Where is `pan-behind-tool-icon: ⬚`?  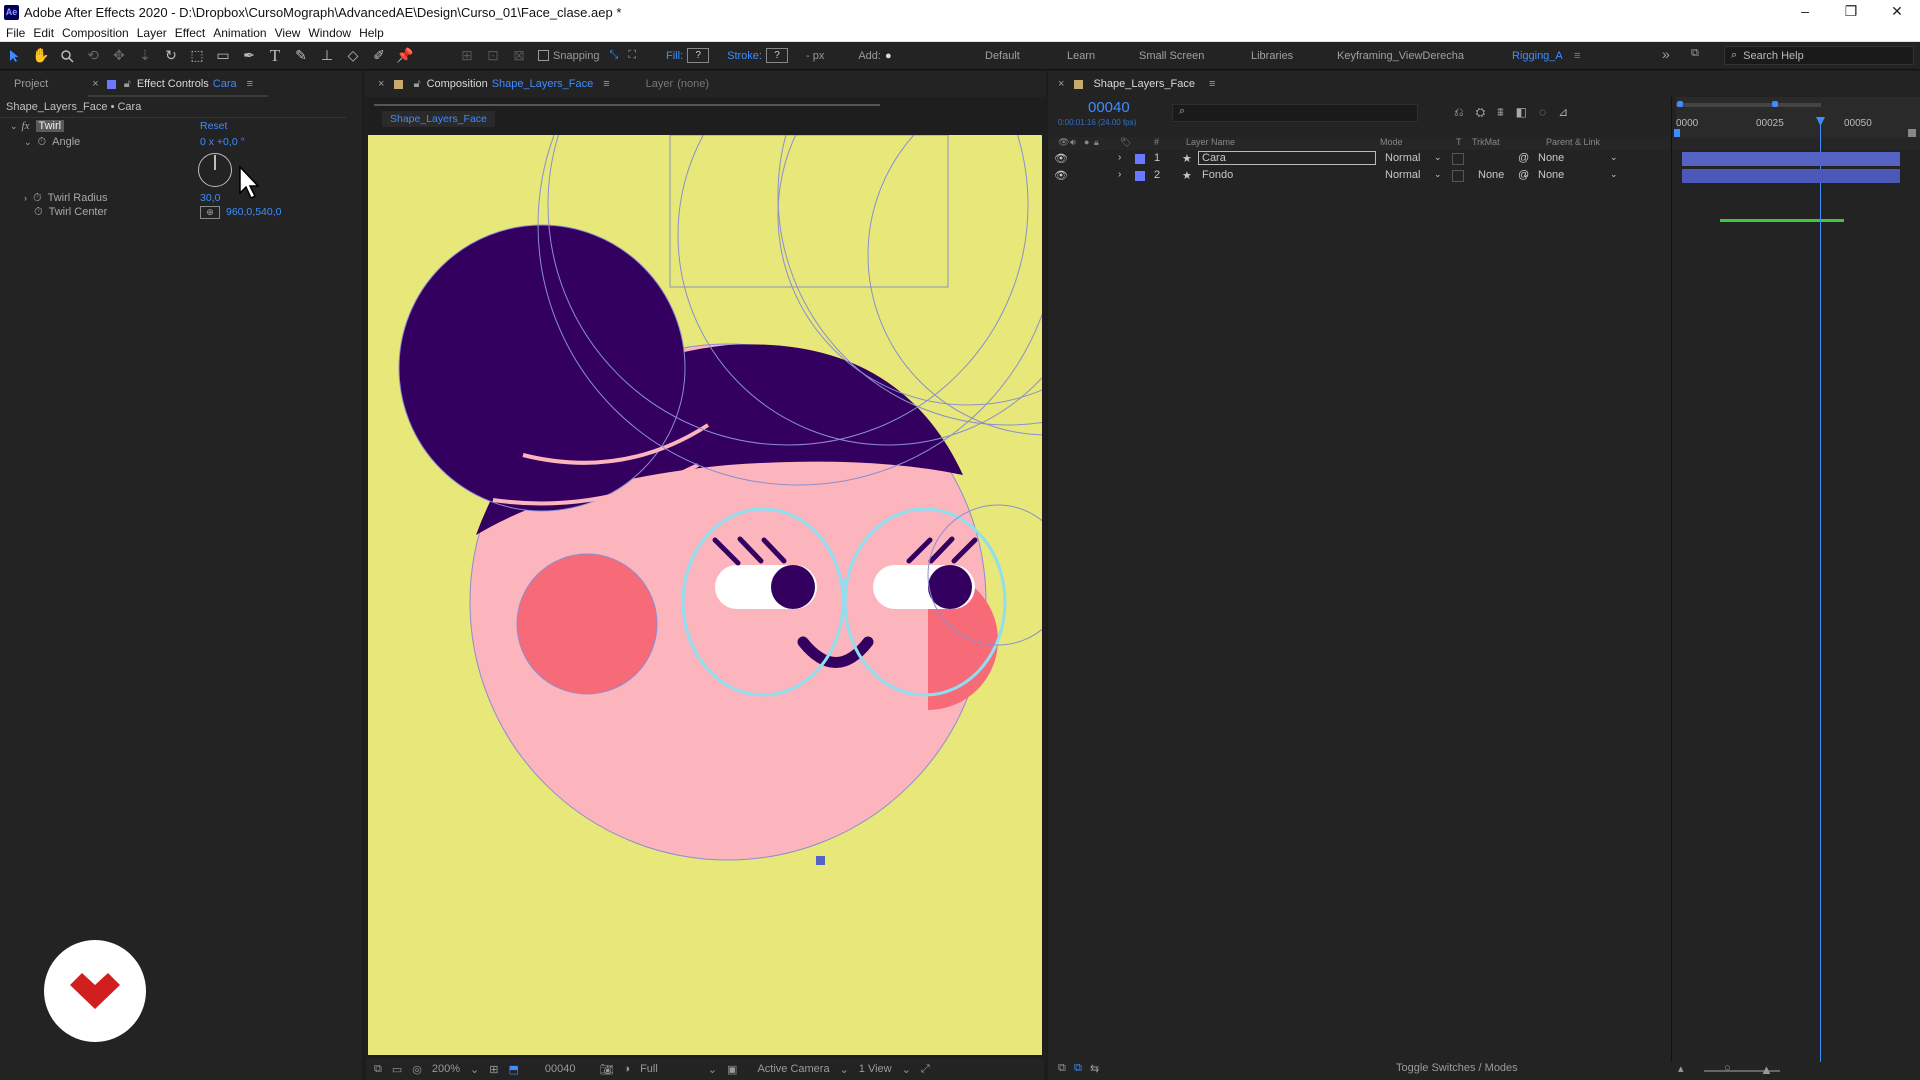 pan-behind-tool-icon: ⬚ is located at coordinates (197, 56).